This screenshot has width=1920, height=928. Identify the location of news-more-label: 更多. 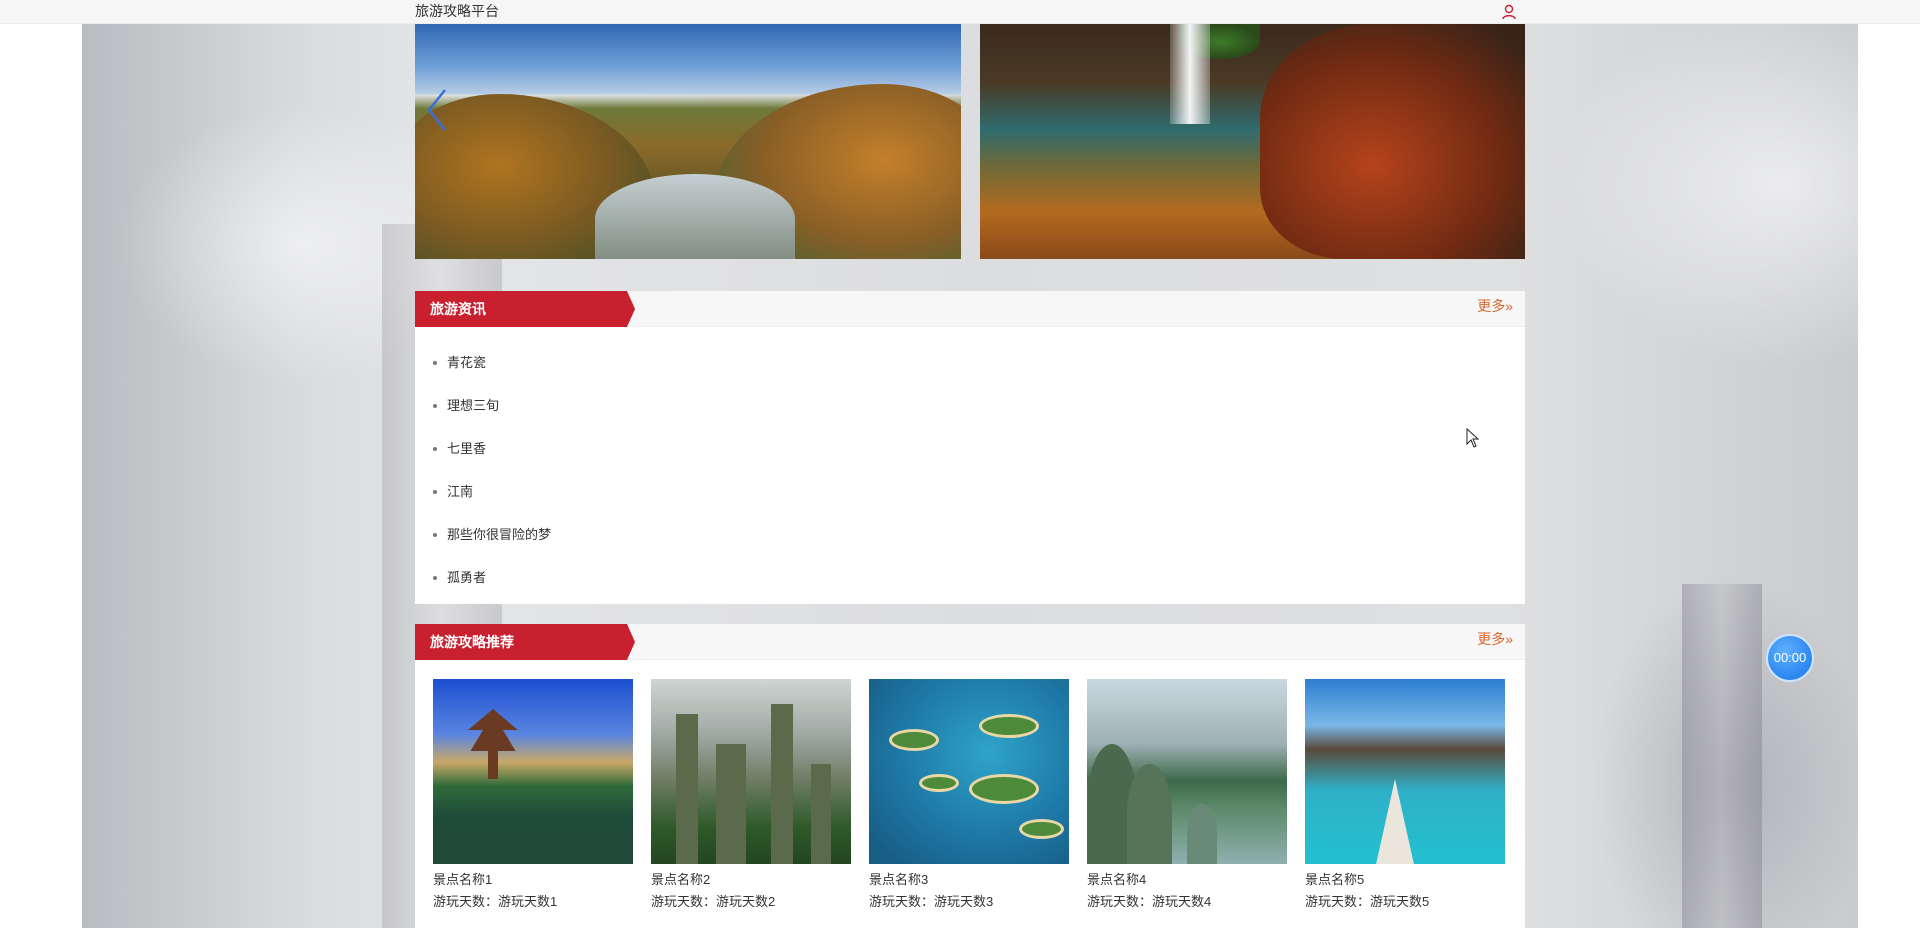
(1491, 306).